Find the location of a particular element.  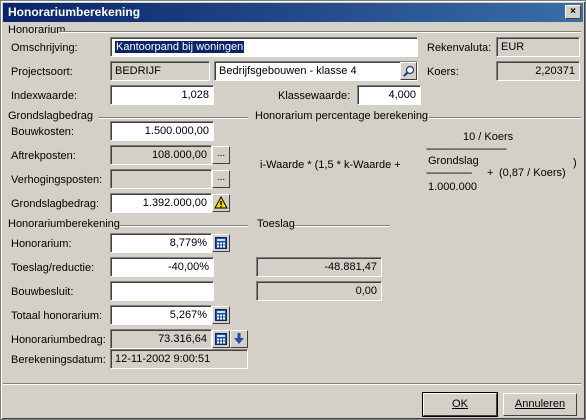

footer-divider is located at coordinates (292, 384).